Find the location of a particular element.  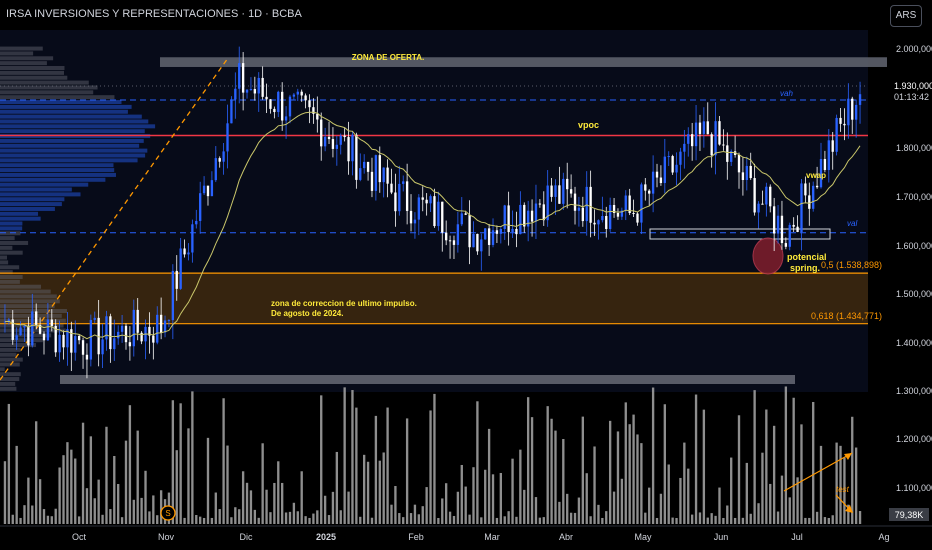

price-tick: 1.300,000 is located at coordinates (914, 391).